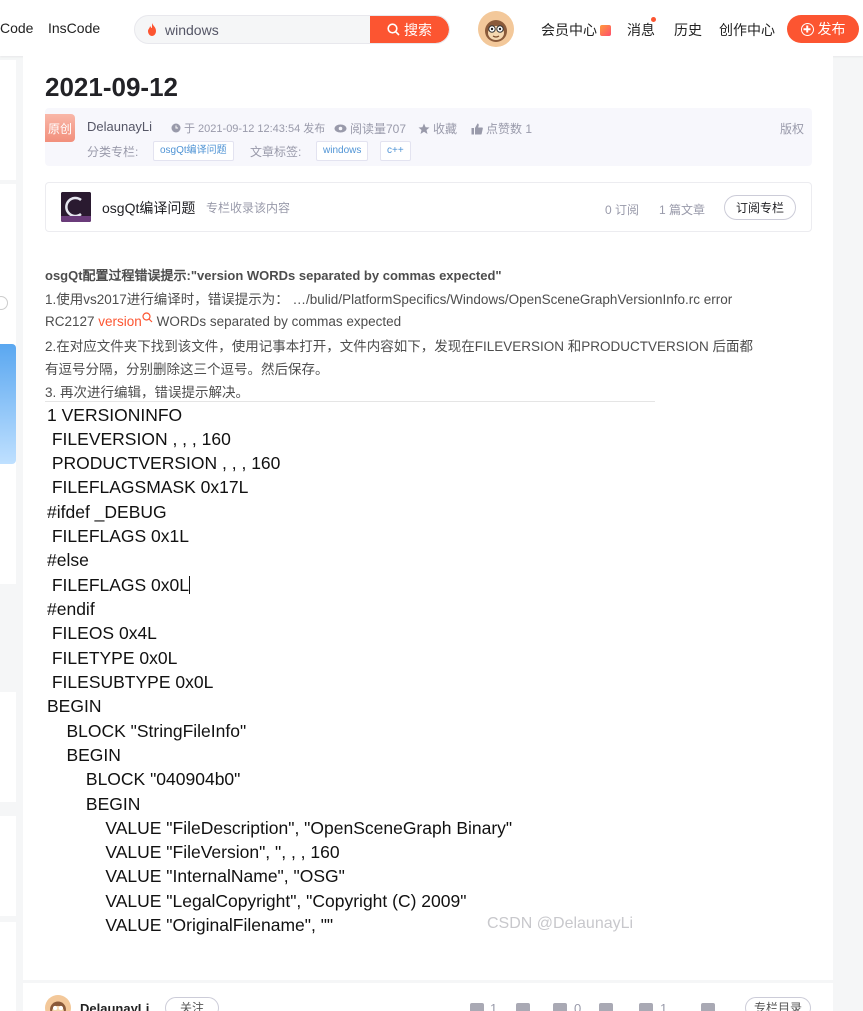 This screenshot has height=1011, width=863. Describe the element at coordinates (688, 30) in the screenshot. I see `history-link: 历史` at that location.